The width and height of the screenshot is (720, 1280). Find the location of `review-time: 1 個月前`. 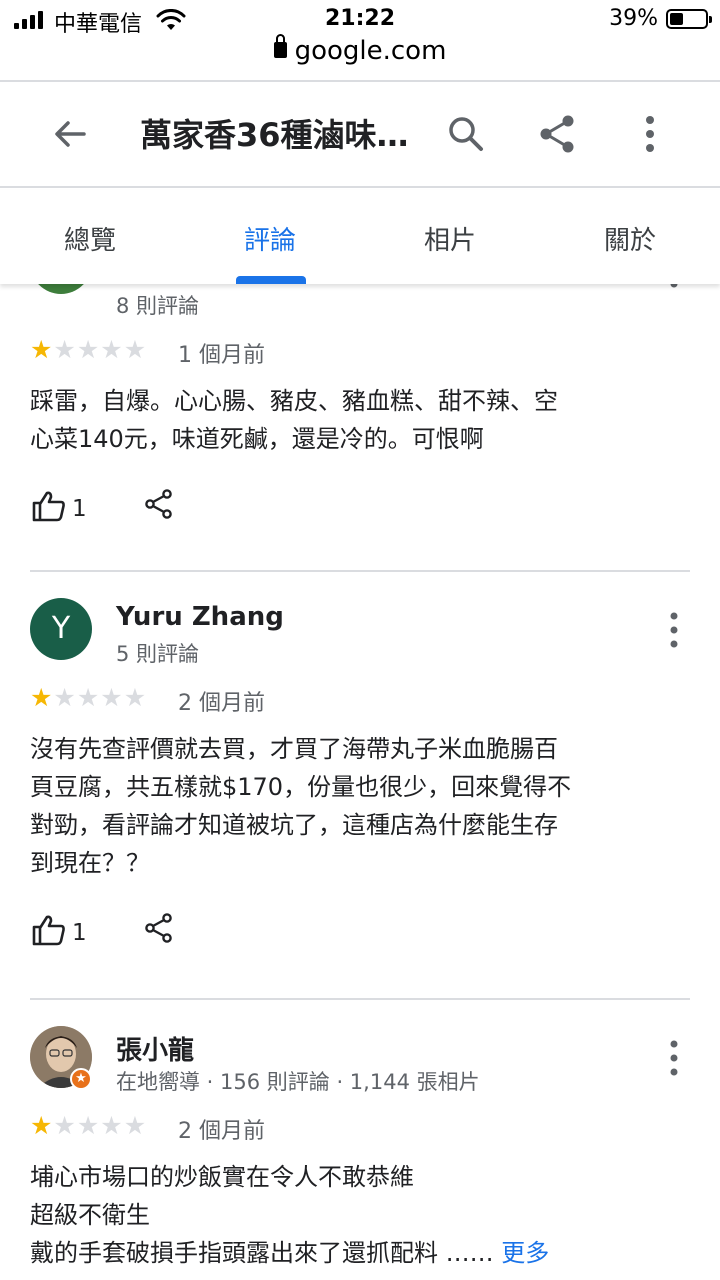

review-time: 1 個月前 is located at coordinates (221, 355).